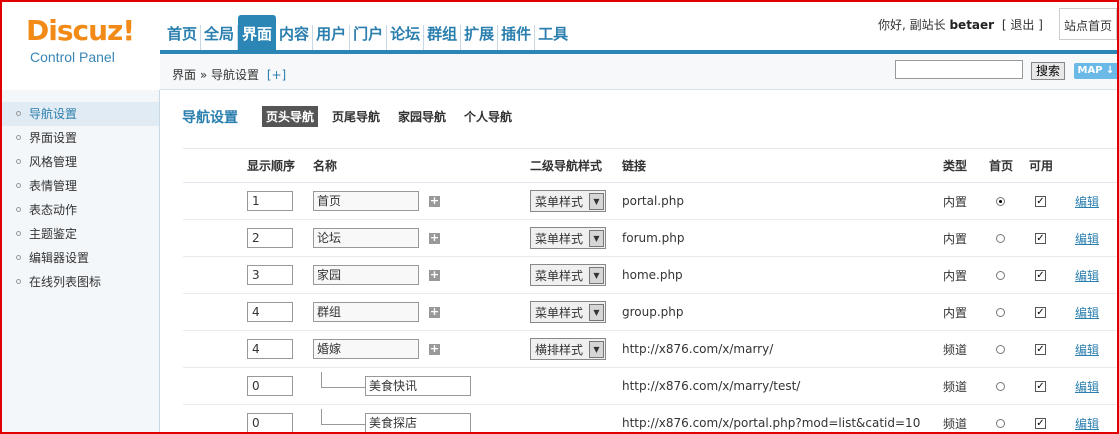  What do you see at coordinates (366, 275) in the screenshot?
I see `name-input: 家园` at bounding box center [366, 275].